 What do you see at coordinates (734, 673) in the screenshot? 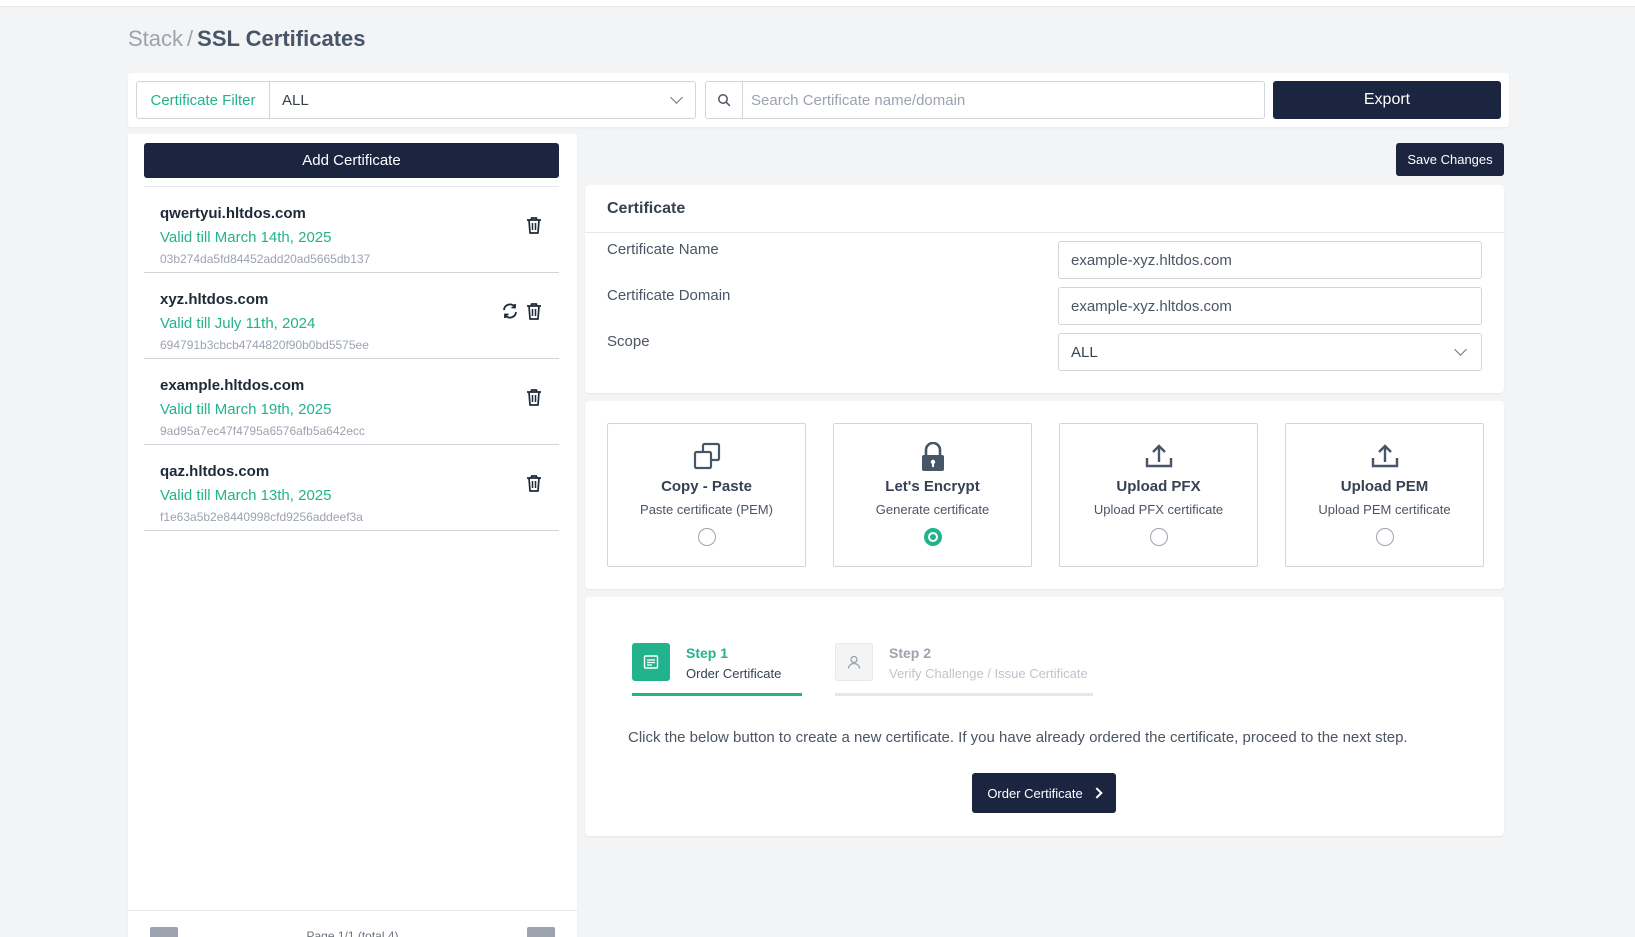
I see `step-subtitle: Order Certificate` at bounding box center [734, 673].